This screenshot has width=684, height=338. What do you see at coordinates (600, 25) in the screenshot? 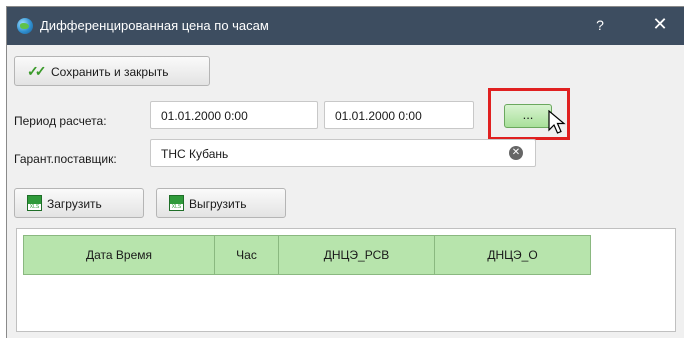
I see `help-button: ?` at bounding box center [600, 25].